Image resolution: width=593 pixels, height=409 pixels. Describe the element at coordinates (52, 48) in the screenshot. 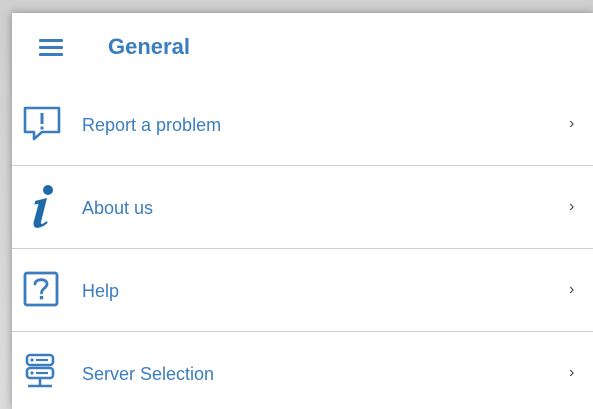

I see `hamburger-menu-icon` at that location.